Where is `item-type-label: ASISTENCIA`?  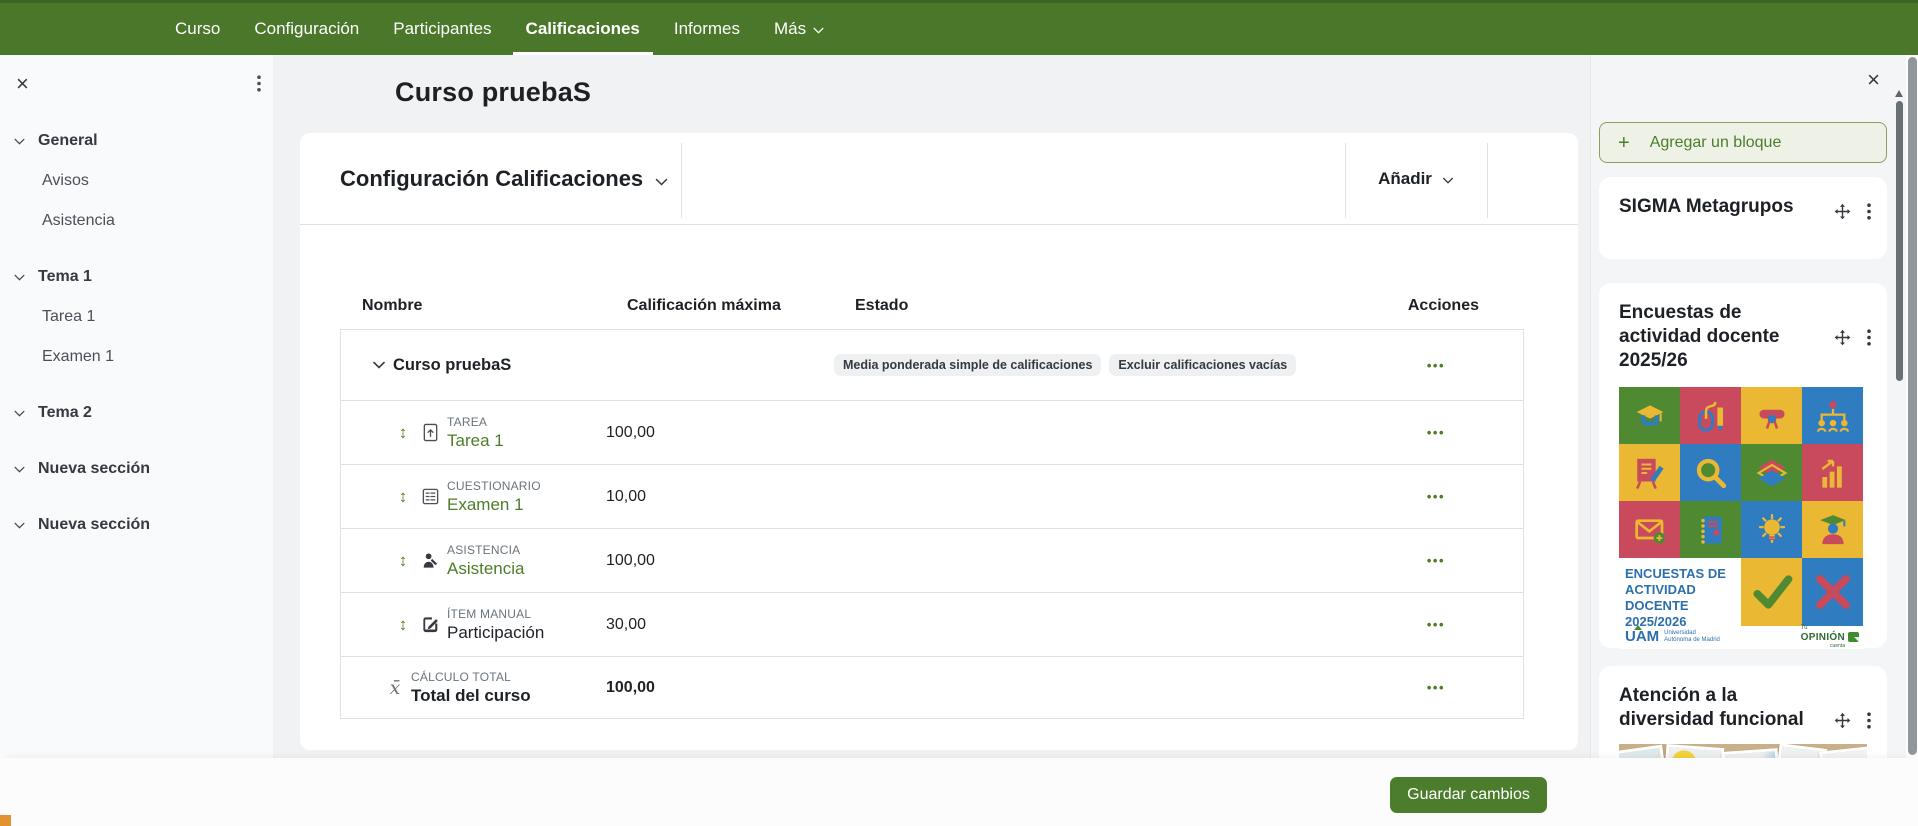 item-type-label: ASISTENCIA is located at coordinates (484, 549).